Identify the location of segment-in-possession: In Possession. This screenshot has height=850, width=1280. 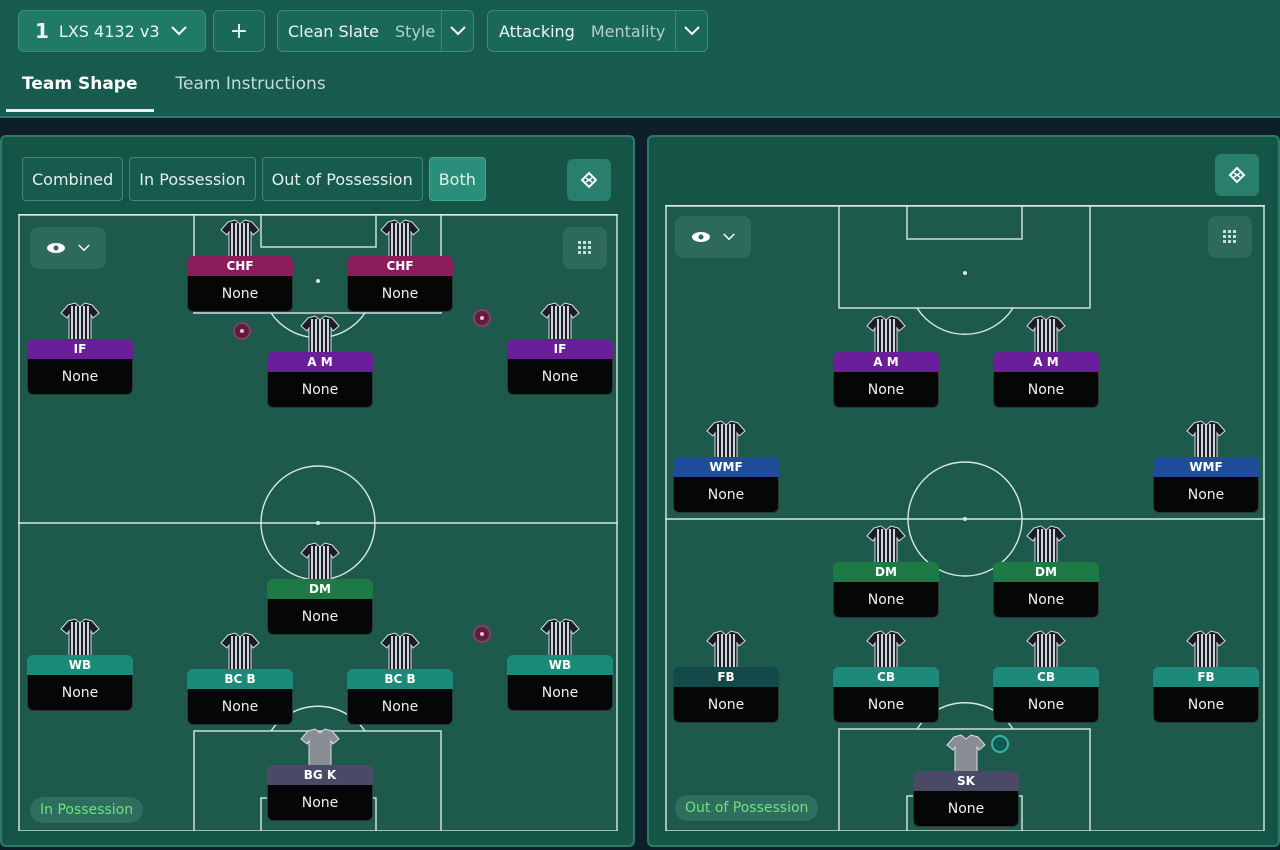
(192, 179).